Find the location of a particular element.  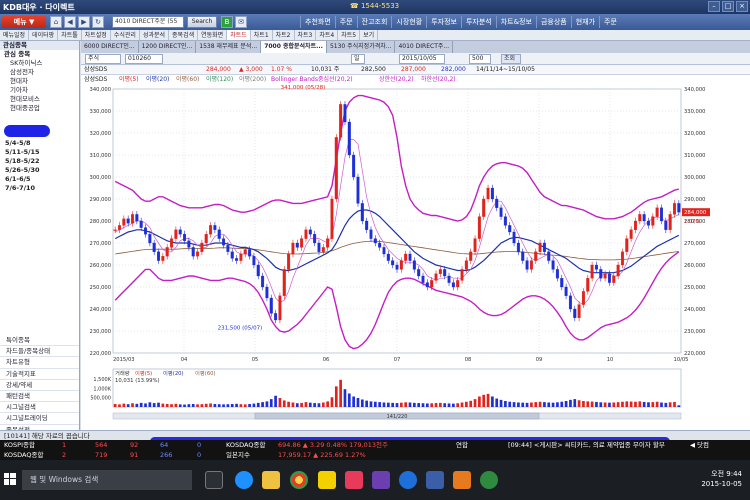

subtab: 차트드 is located at coordinates (239, 35).